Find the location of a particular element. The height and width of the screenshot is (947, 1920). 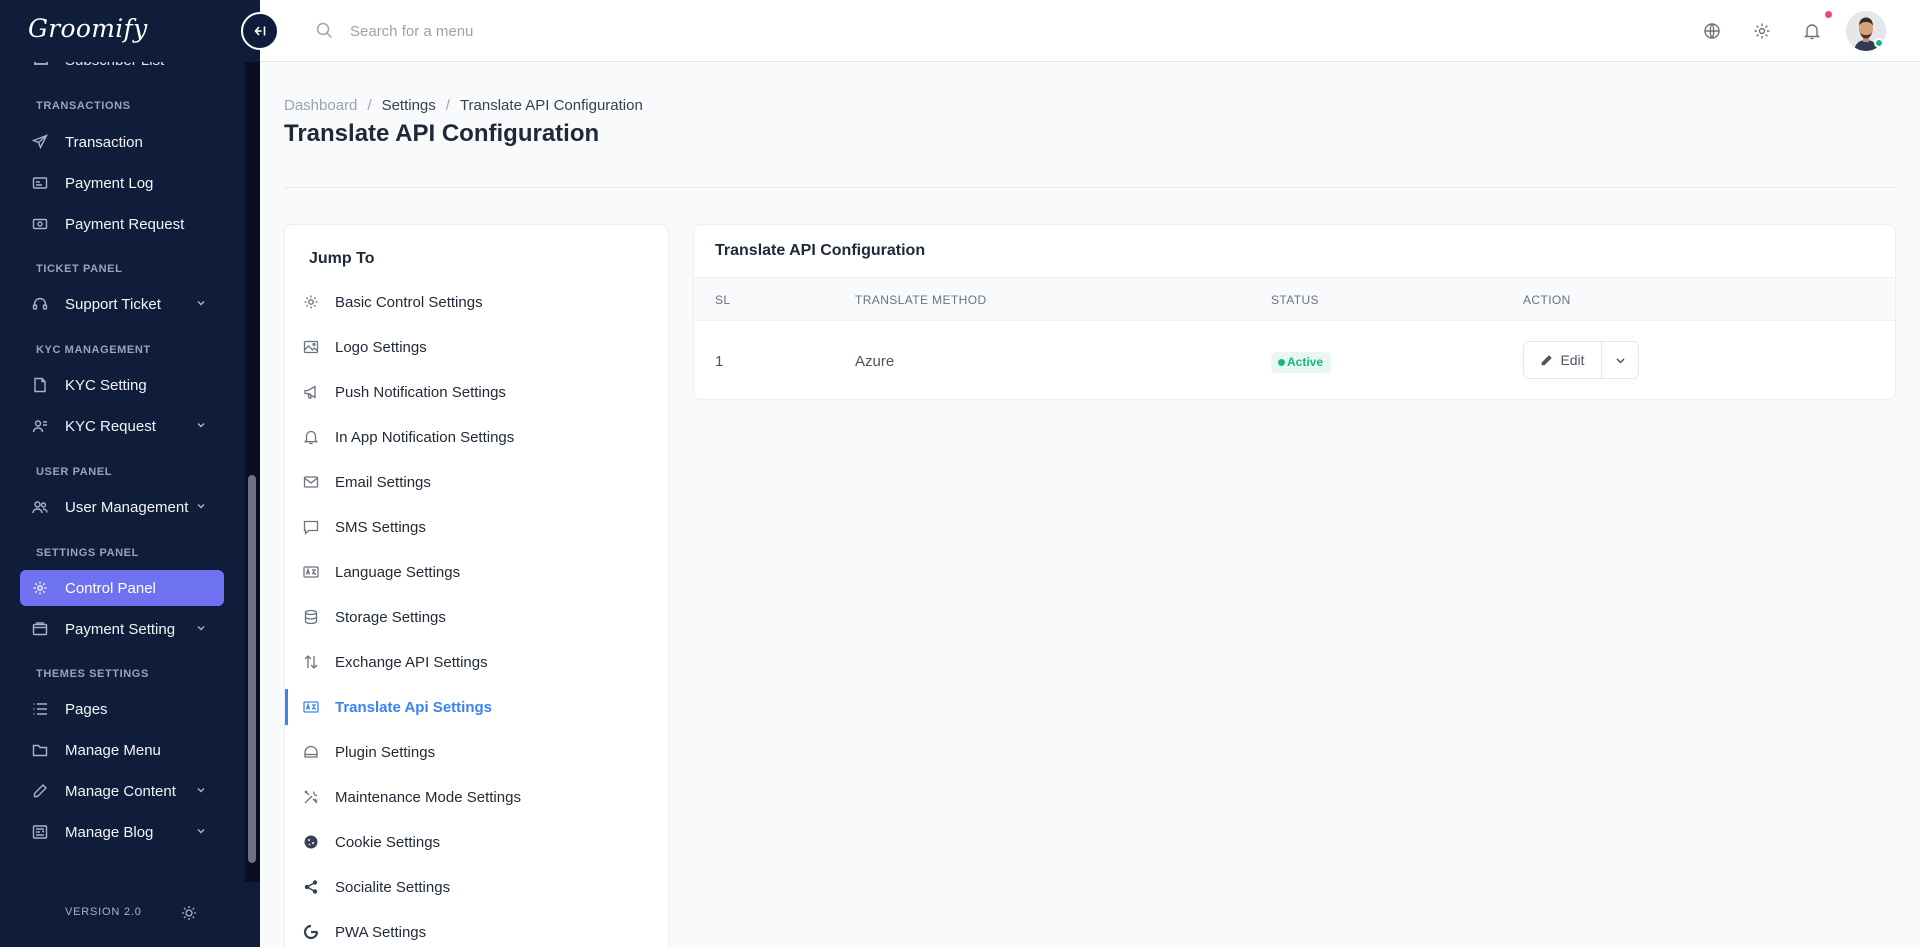

breadcrumb-dashboard: Dashboard is located at coordinates (320, 105).